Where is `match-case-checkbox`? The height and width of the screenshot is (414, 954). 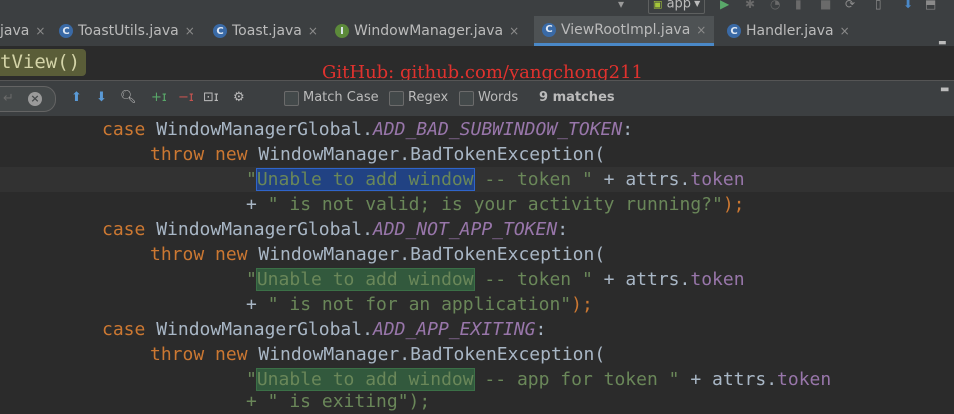
match-case-checkbox is located at coordinates (291, 98).